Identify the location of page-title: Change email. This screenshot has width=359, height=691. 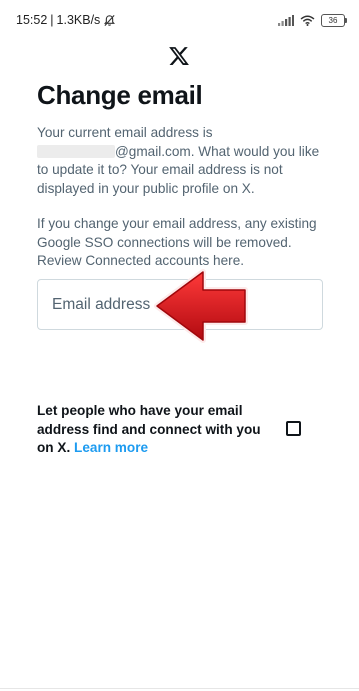
(120, 95).